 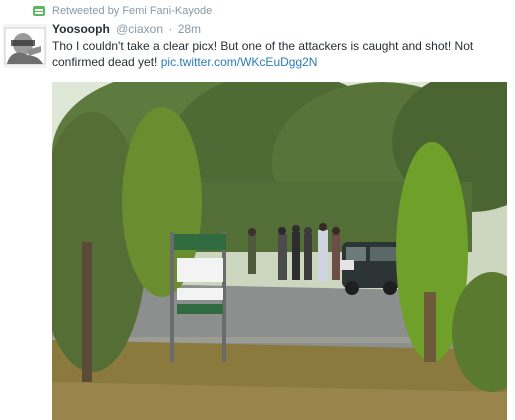 I want to click on suv-vehicle, so click(x=369, y=268).